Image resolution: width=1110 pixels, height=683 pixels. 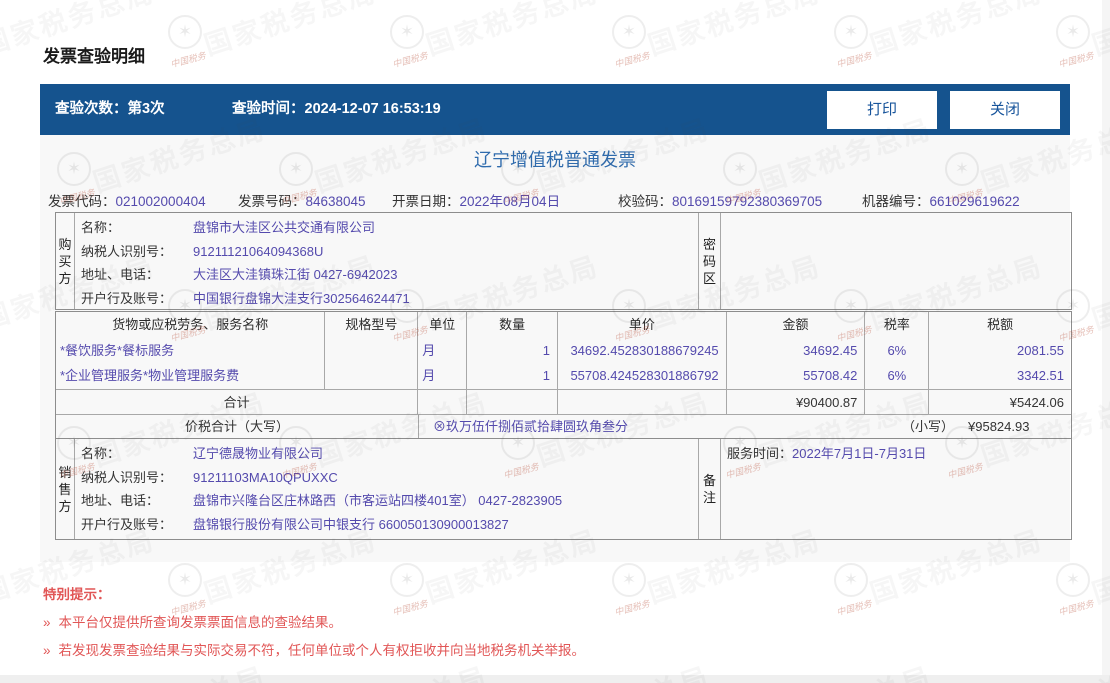 What do you see at coordinates (710, 489) in the screenshot?
I see `remark-side-label: 备注` at bounding box center [710, 489].